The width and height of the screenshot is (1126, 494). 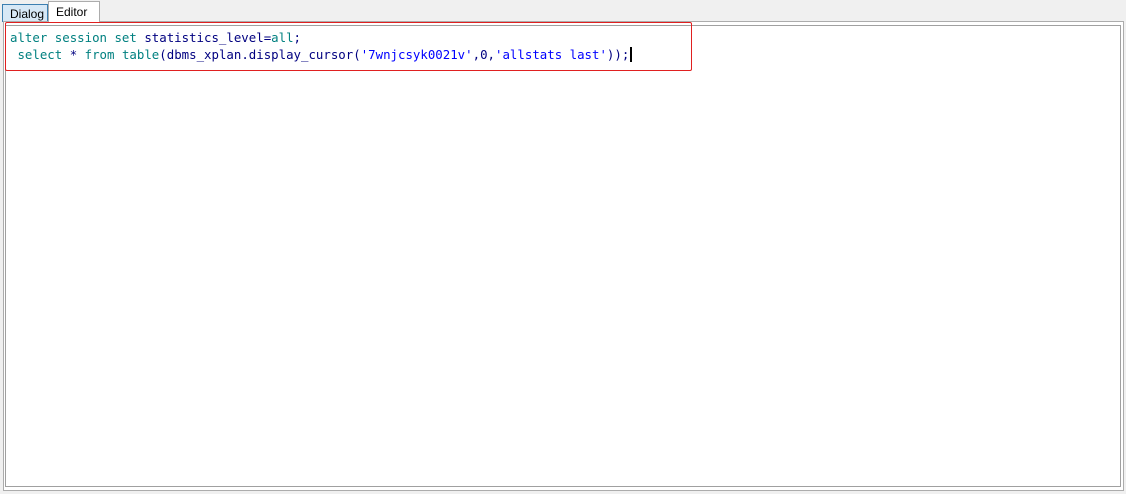 I want to click on keyword-from: from, so click(x=99, y=54).